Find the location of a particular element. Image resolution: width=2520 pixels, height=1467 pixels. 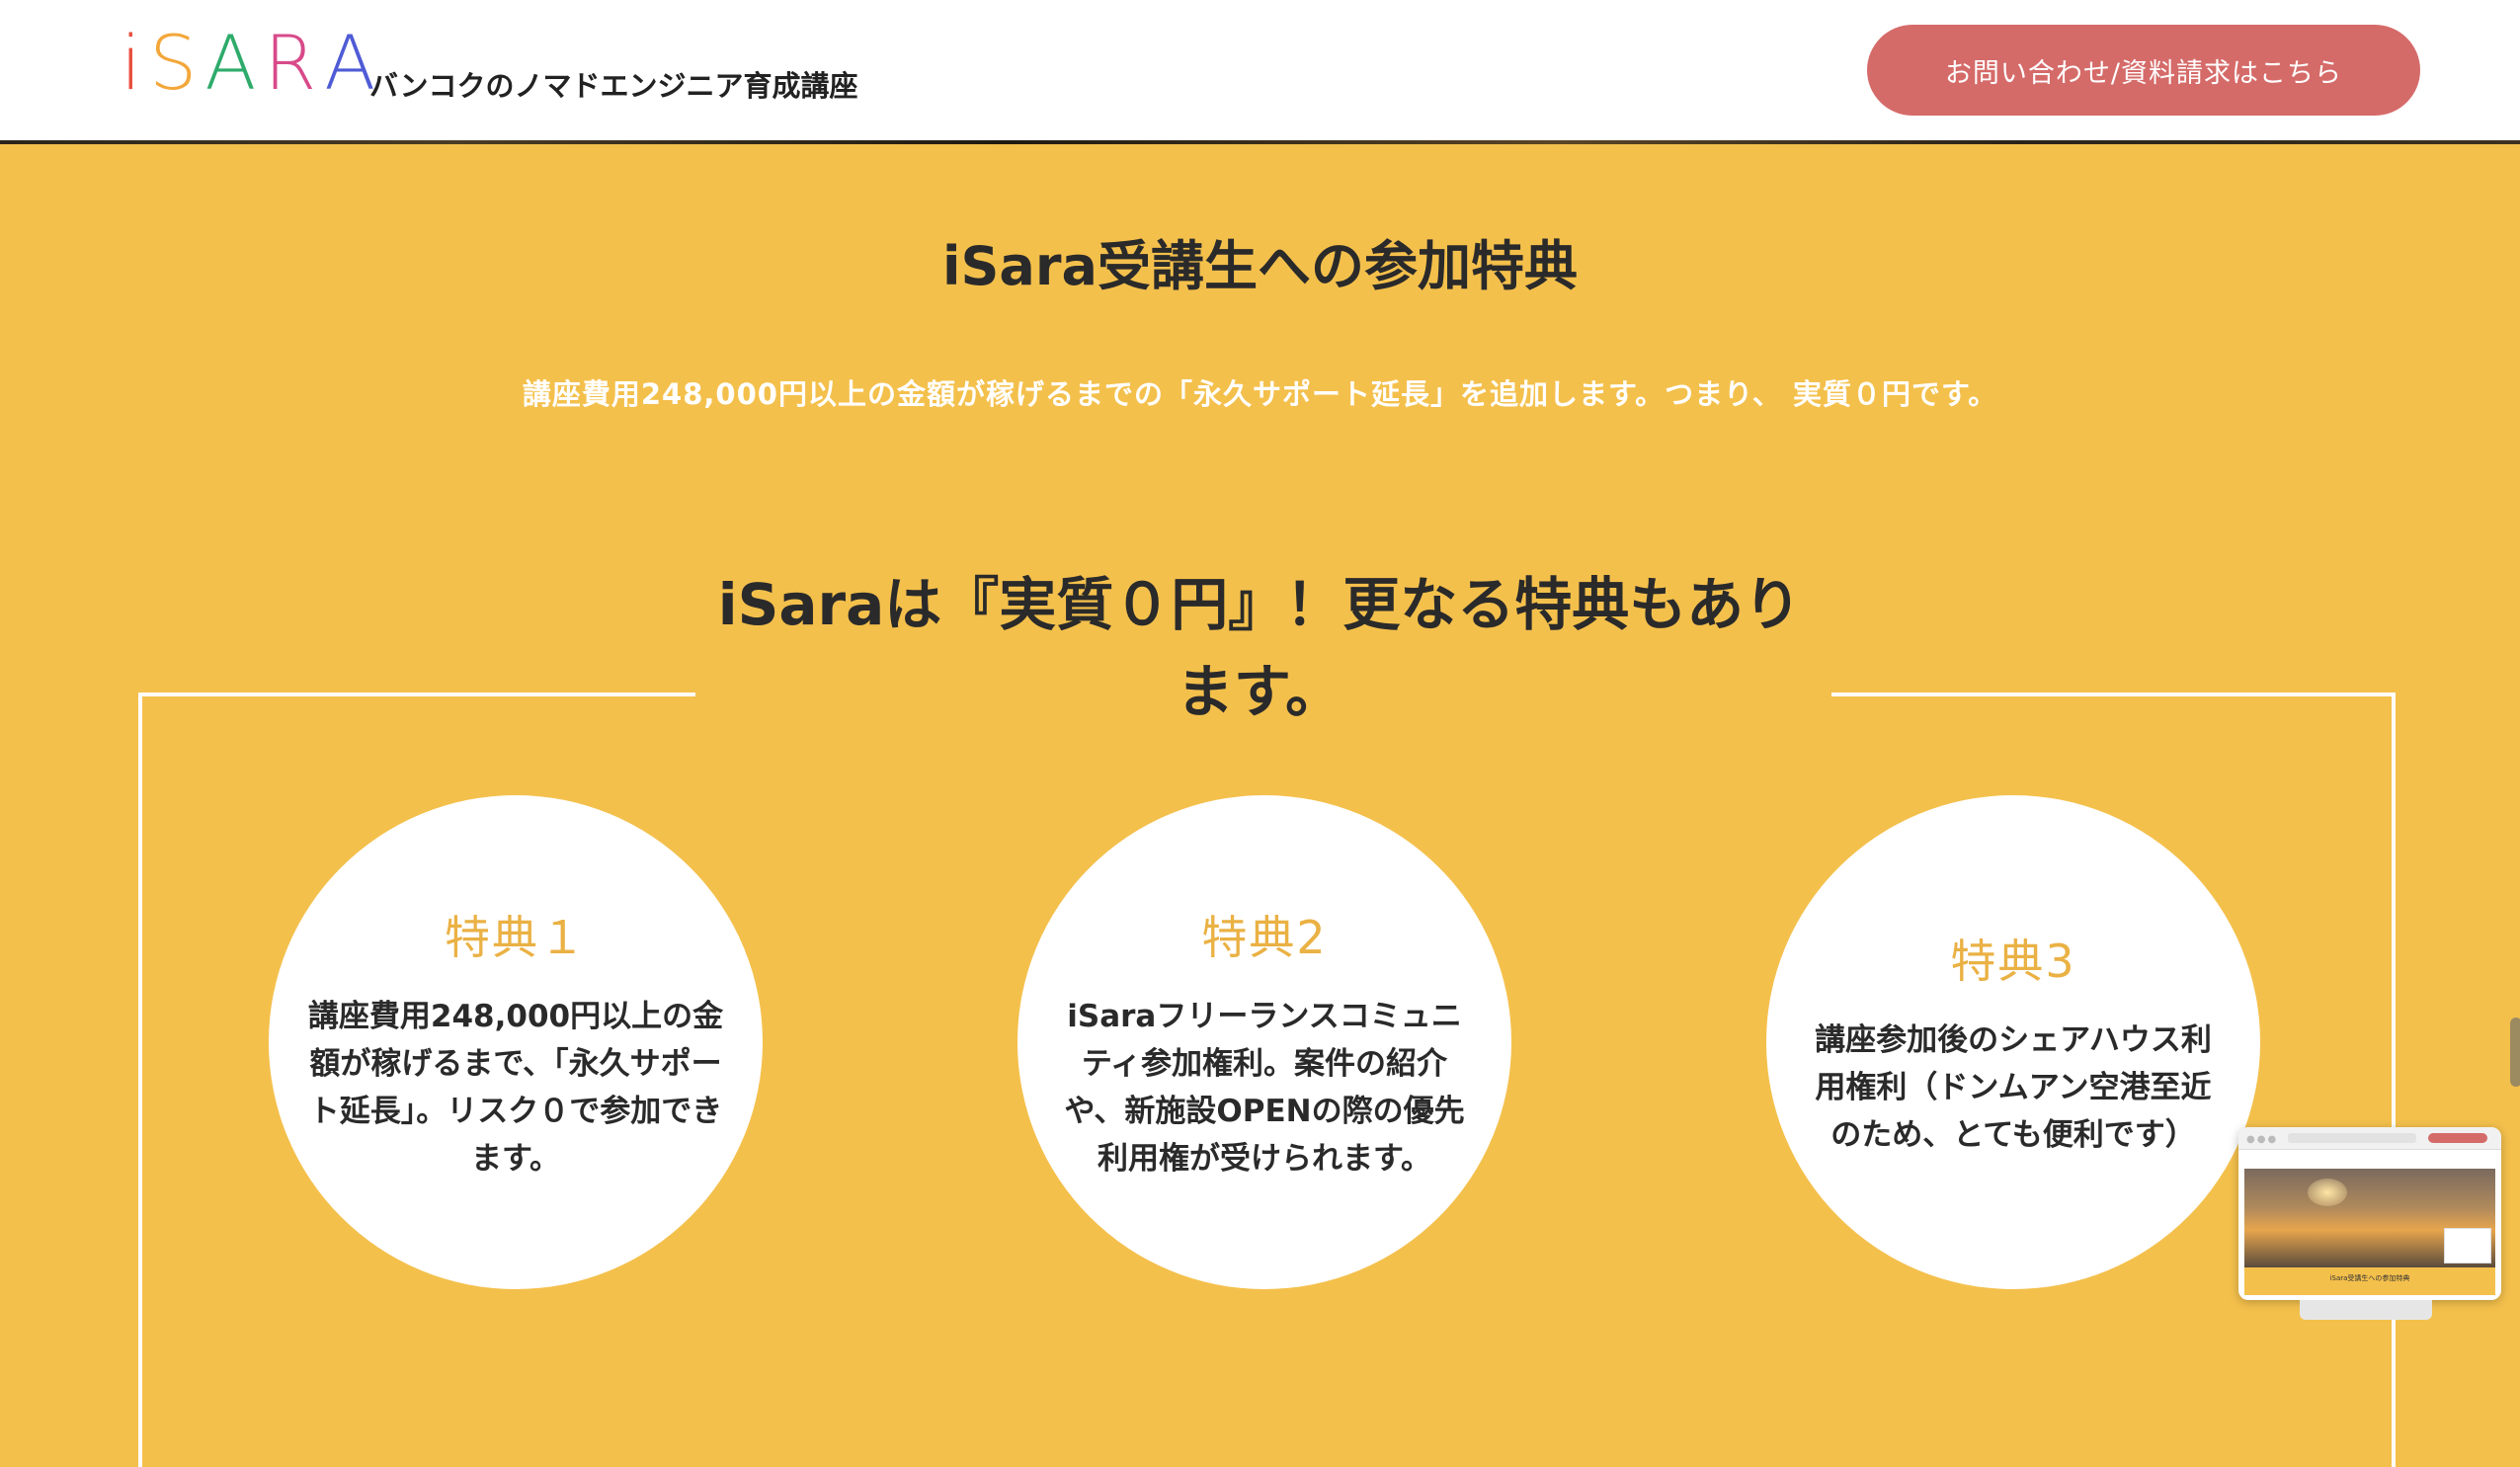

contact-request-button: お問い合わせ/資料請求はこちら is located at coordinates (2143, 70).